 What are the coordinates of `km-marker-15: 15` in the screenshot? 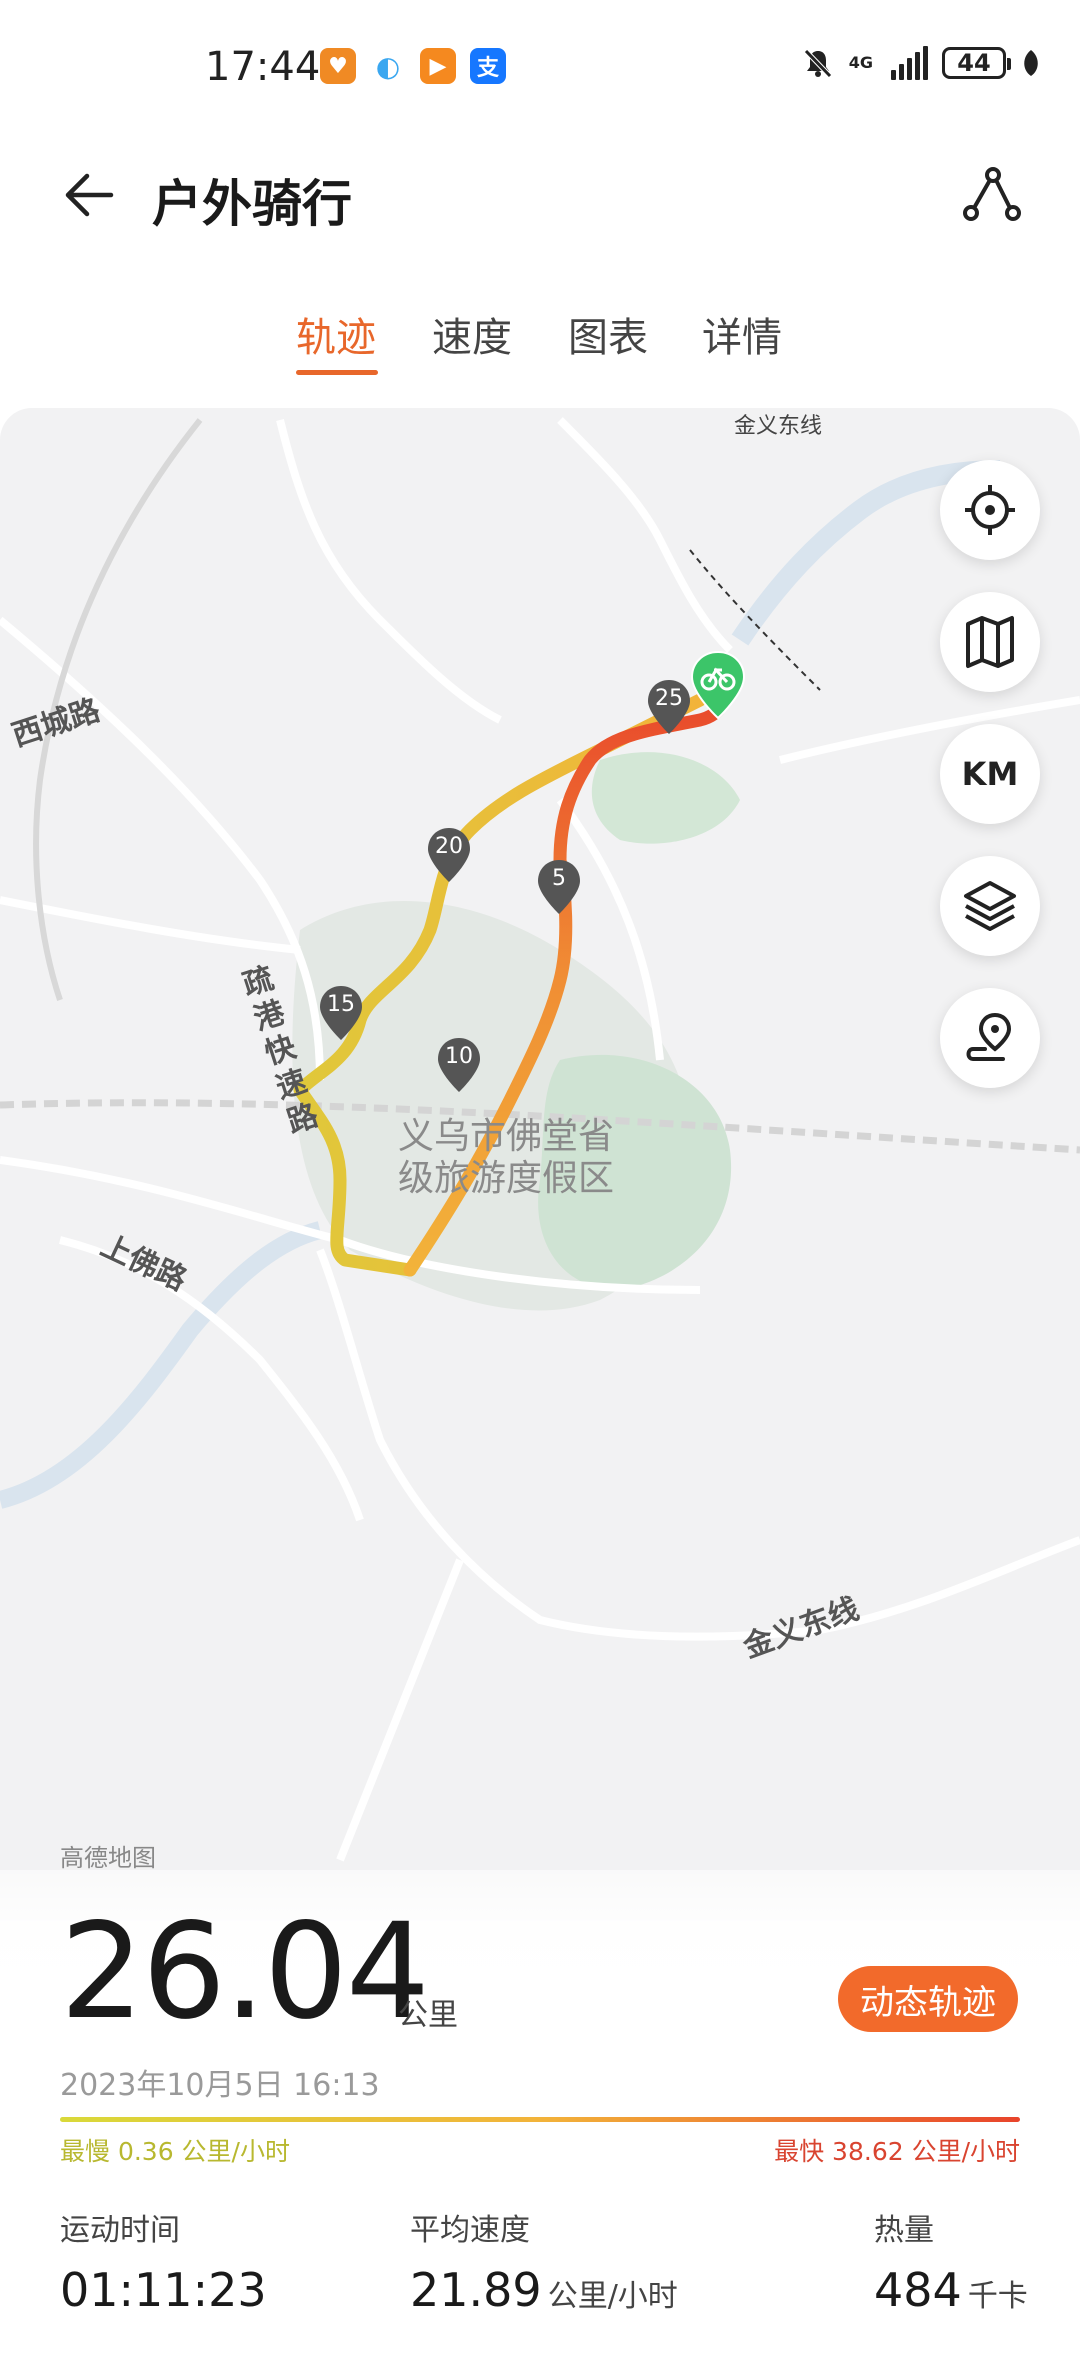 It's located at (341, 1015).